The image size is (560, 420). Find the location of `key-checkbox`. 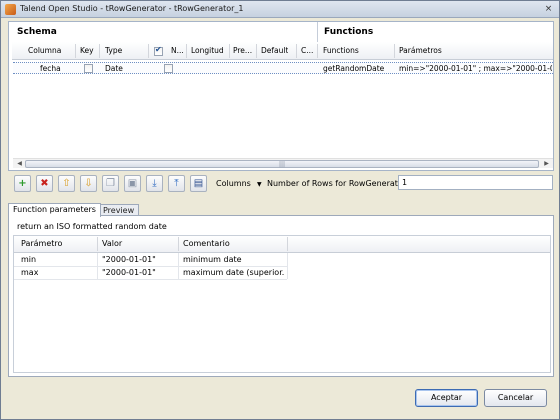

key-checkbox is located at coordinates (88, 68).